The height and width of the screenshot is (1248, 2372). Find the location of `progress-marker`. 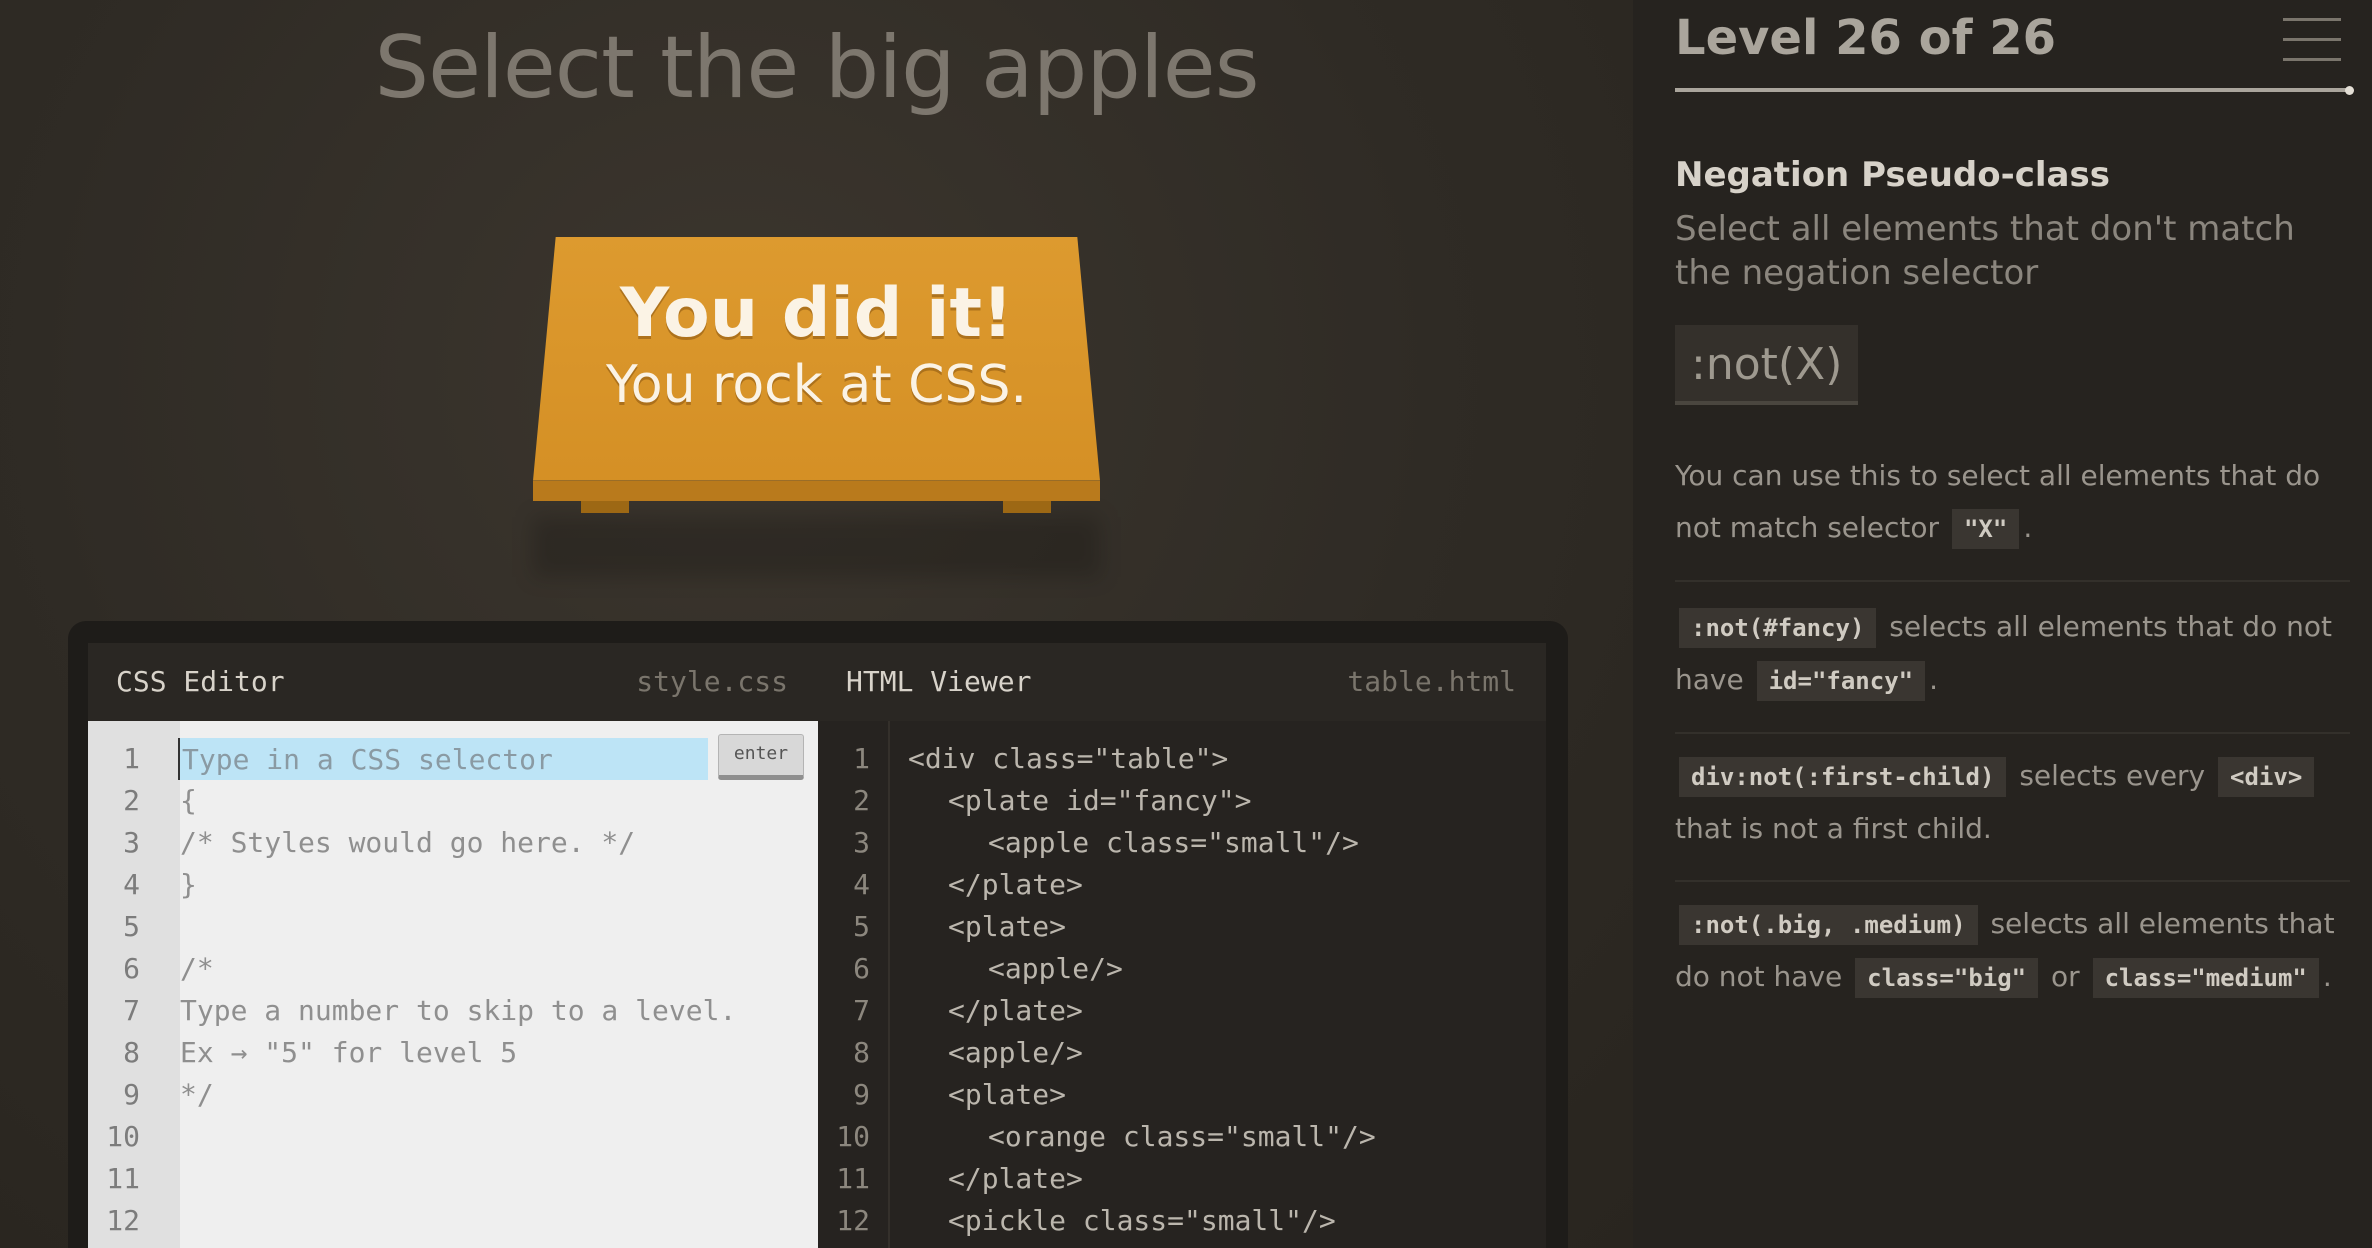

progress-marker is located at coordinates (2349, 90).